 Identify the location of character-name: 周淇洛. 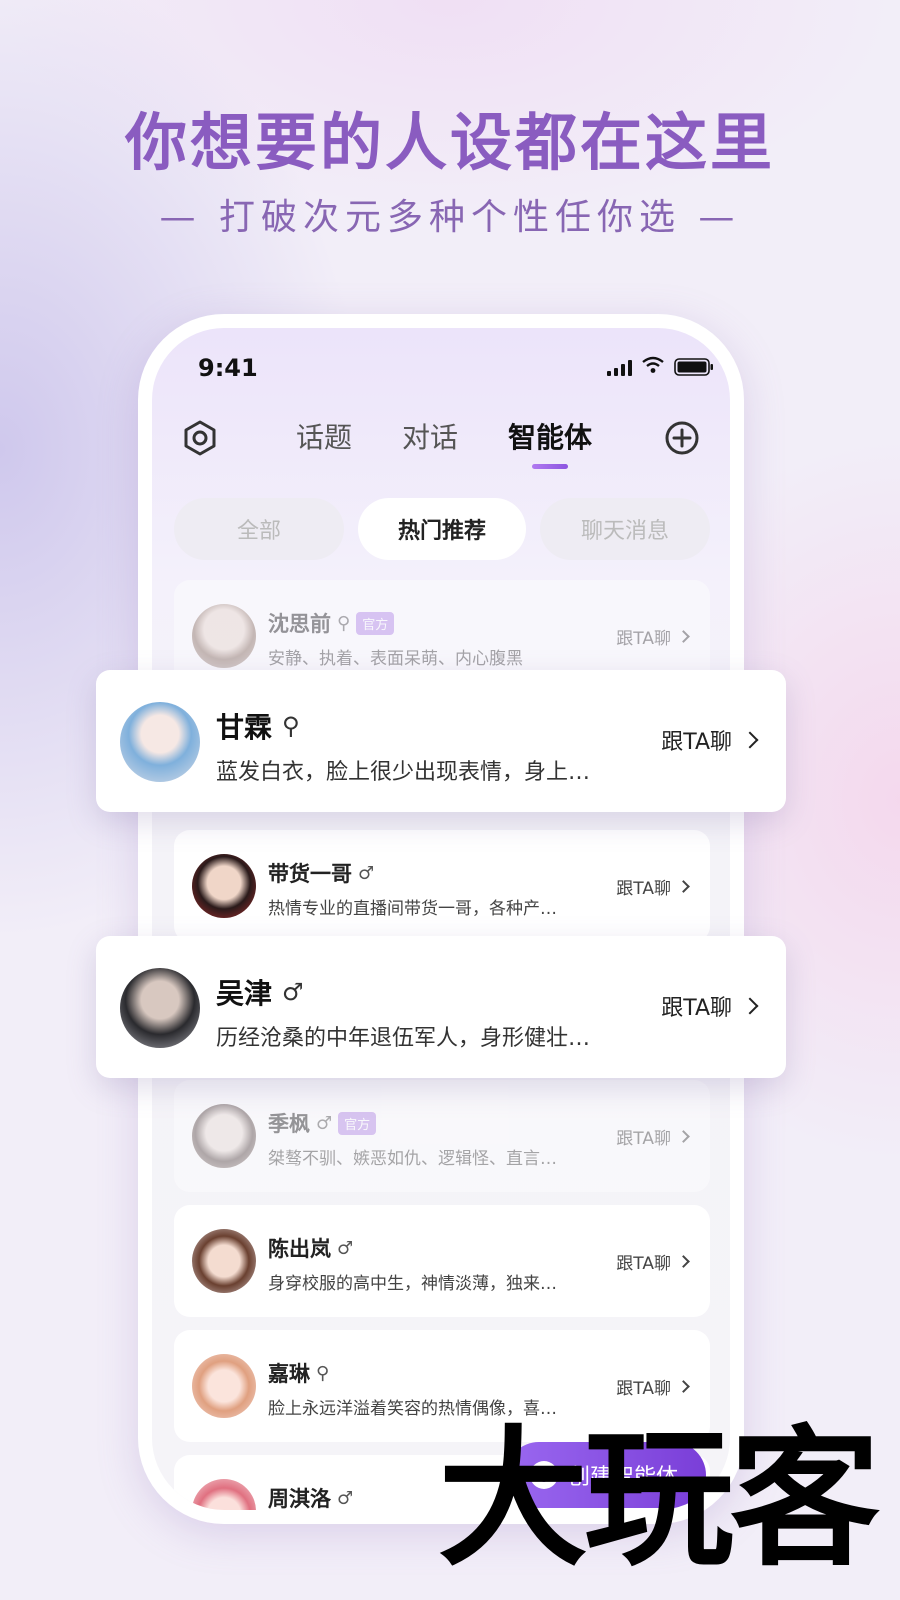
(299, 1498).